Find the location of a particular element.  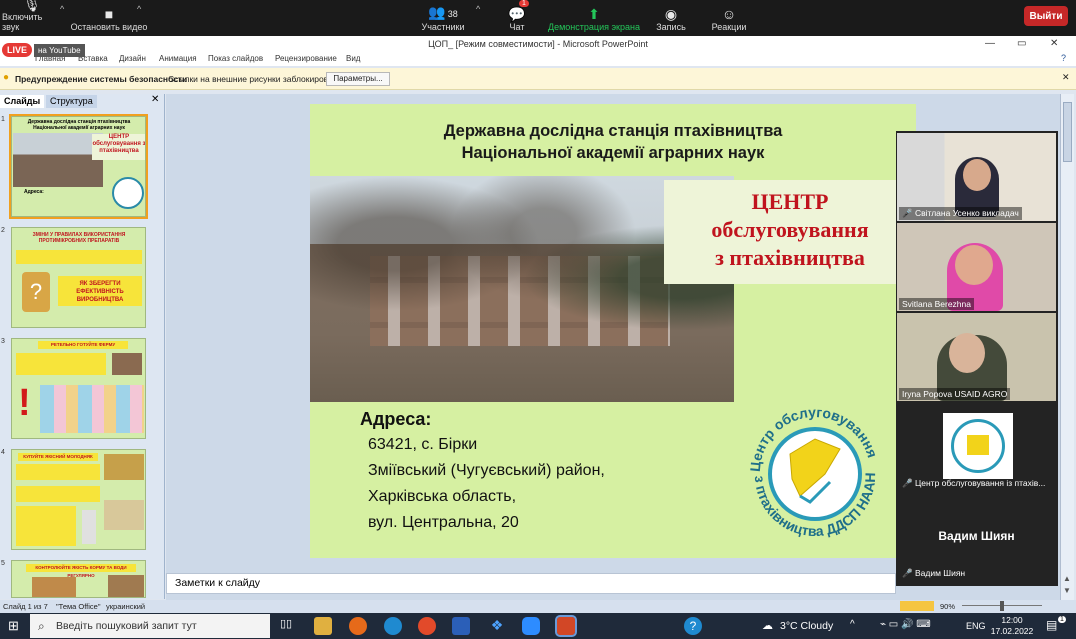

edge-icon is located at coordinates (393, 626).